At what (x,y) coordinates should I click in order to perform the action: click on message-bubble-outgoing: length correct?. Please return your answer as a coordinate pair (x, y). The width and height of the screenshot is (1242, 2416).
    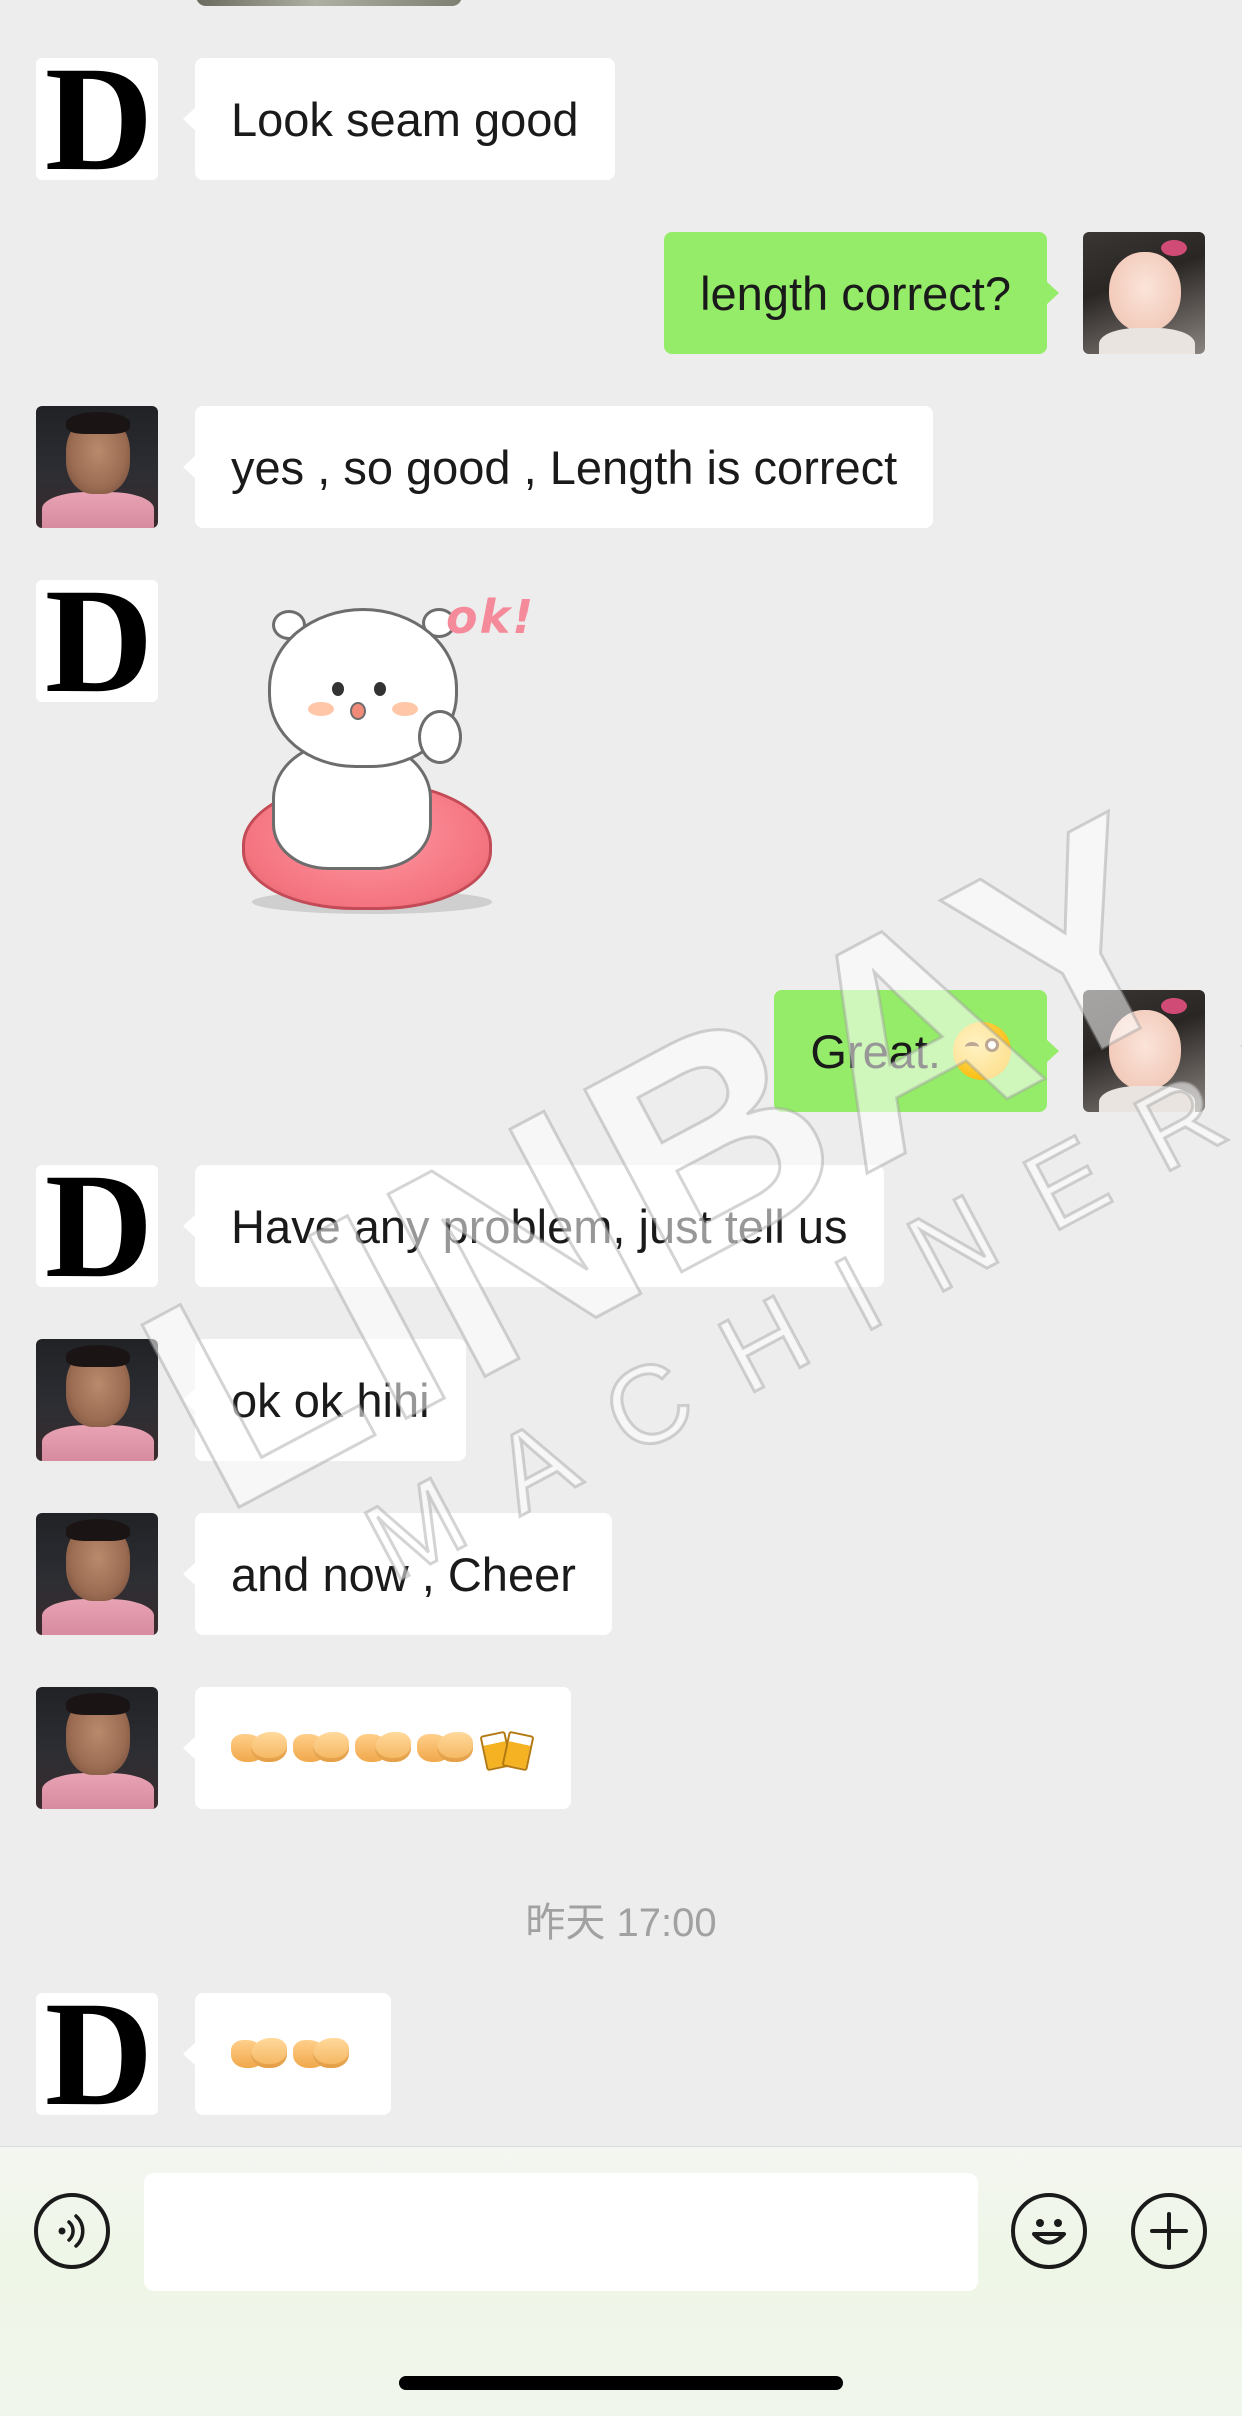
    Looking at the image, I should click on (861, 293).